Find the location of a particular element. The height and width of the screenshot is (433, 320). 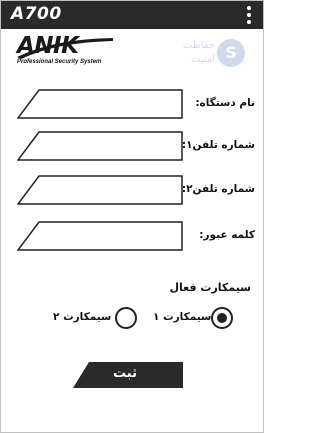

phone2-field is located at coordinates (100, 190).